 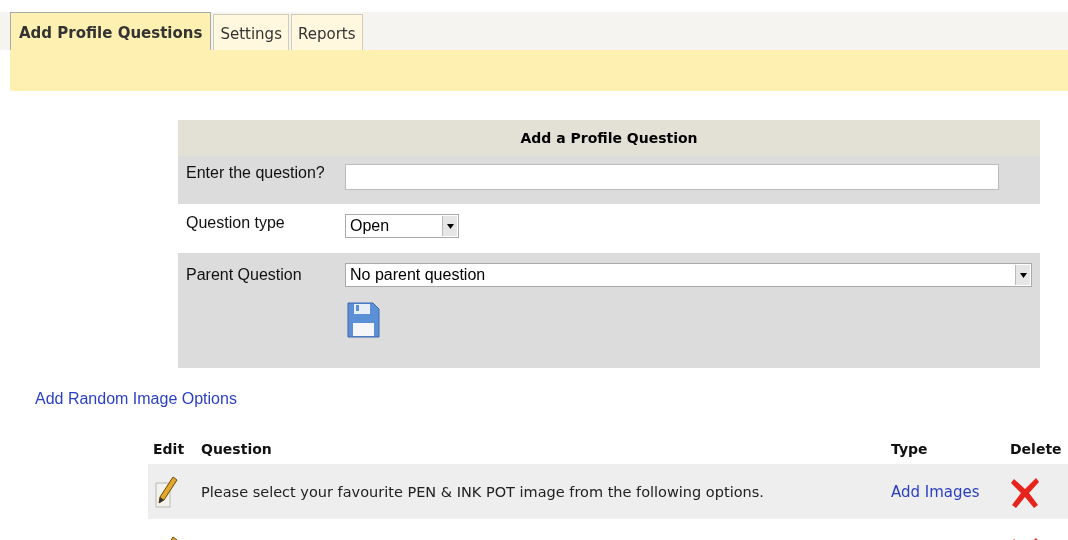 I want to click on tab: Settings, so click(x=251, y=32).